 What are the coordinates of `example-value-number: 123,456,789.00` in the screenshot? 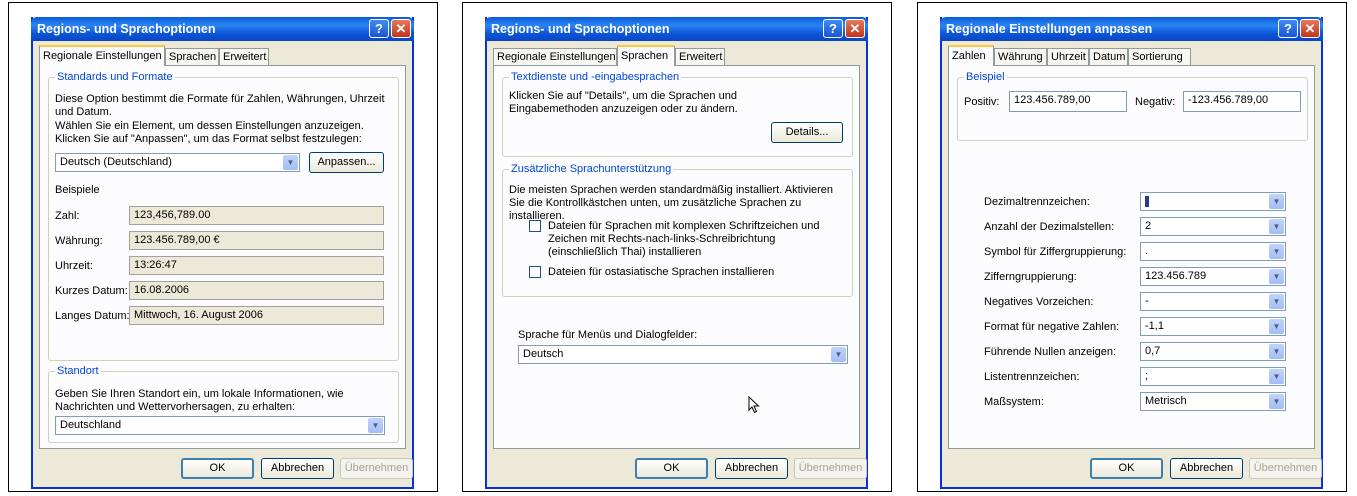 It's located at (256, 215).